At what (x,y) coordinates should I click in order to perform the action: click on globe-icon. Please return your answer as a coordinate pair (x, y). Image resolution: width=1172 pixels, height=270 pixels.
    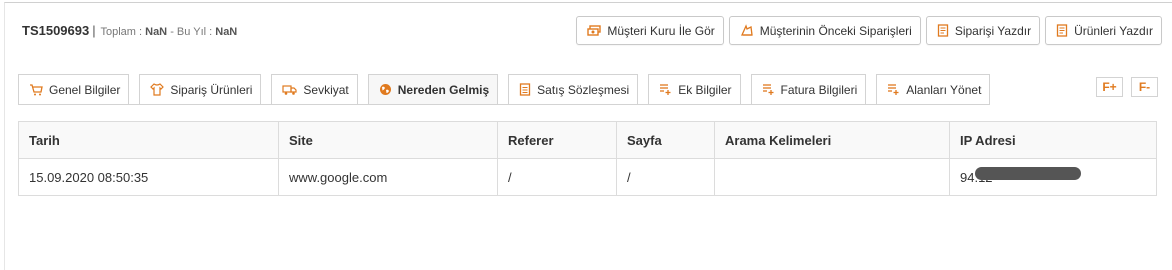
    Looking at the image, I should click on (385, 89).